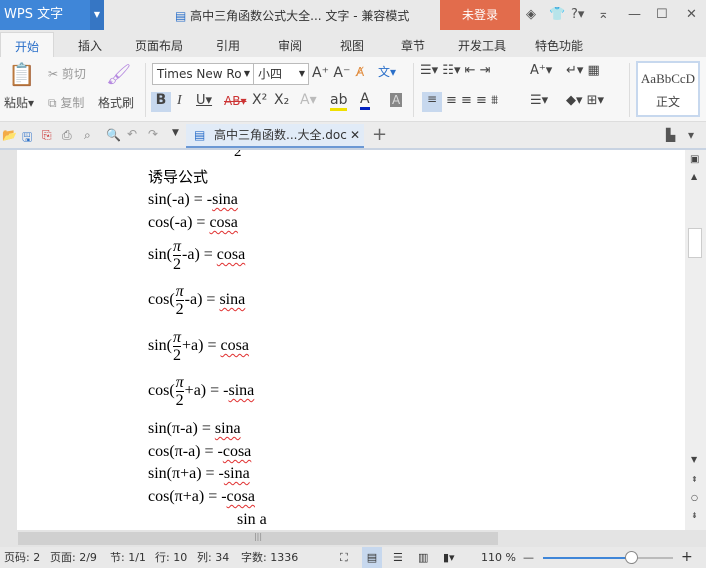  I want to click on save-icon: 🖫, so click(27, 138).